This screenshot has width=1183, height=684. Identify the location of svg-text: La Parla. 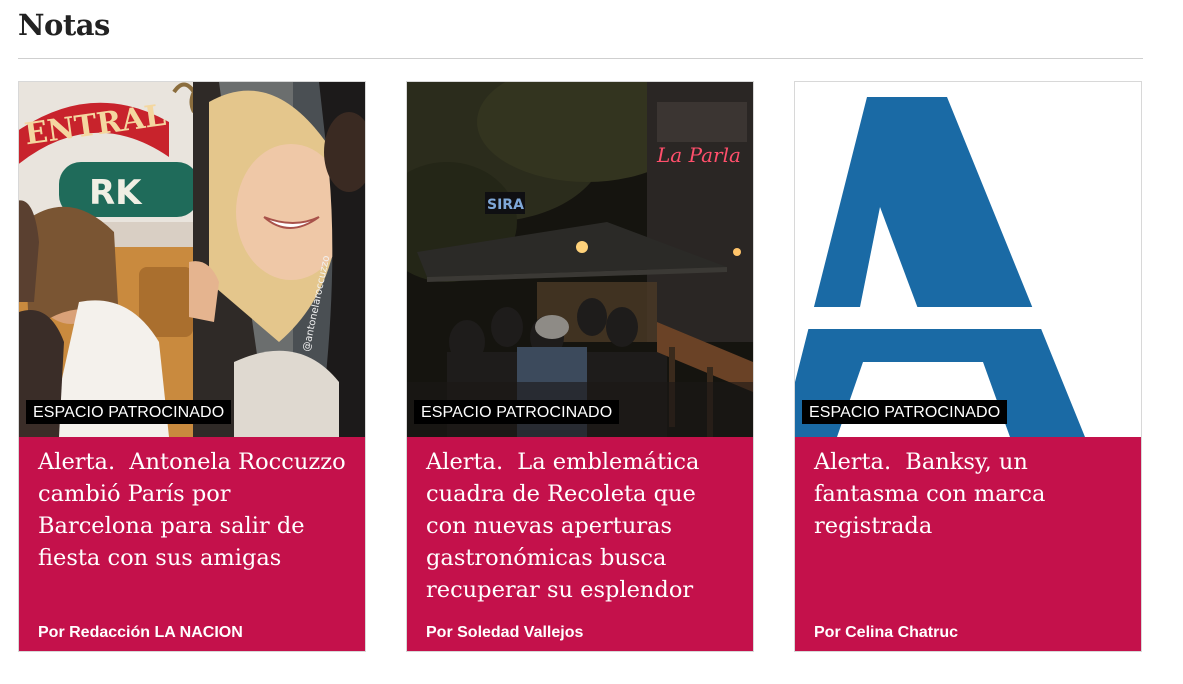
(698, 155).